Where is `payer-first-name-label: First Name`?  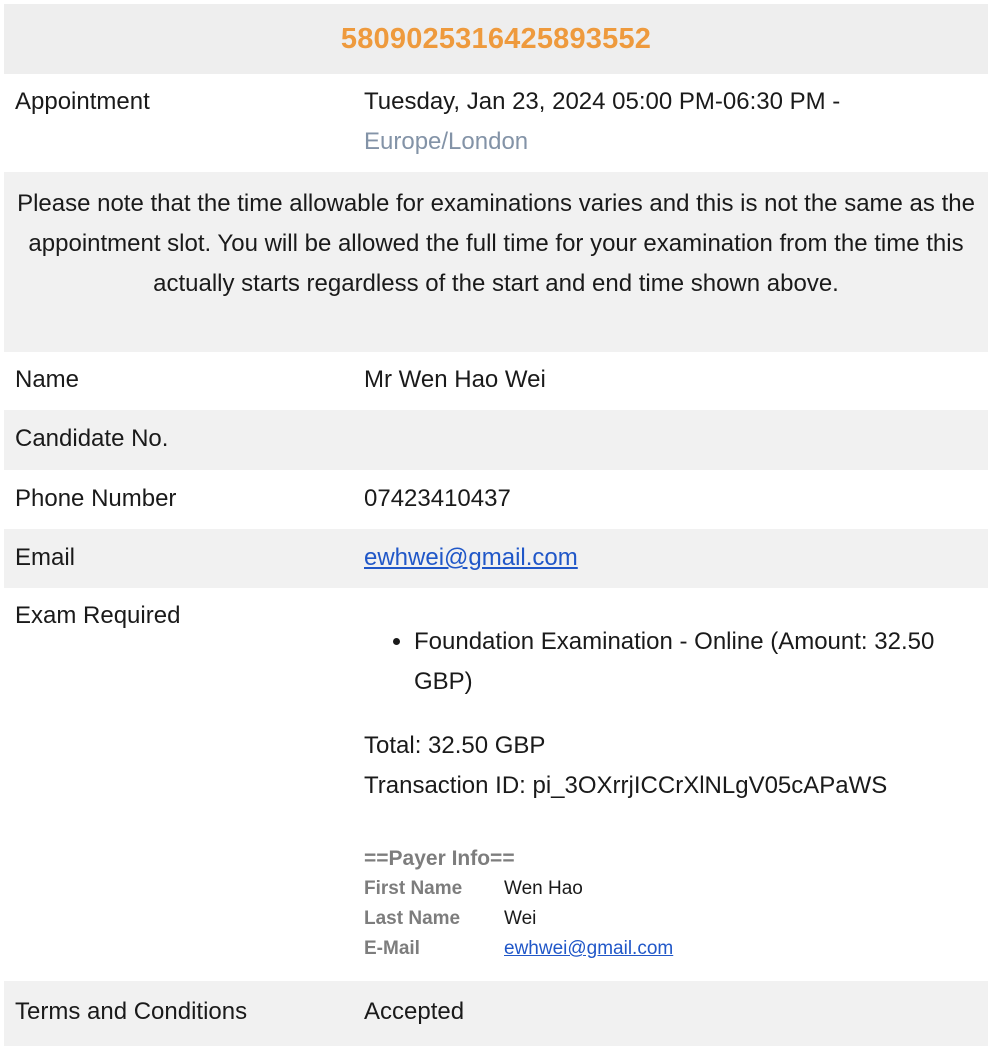
payer-first-name-label: First Name is located at coordinates (413, 888).